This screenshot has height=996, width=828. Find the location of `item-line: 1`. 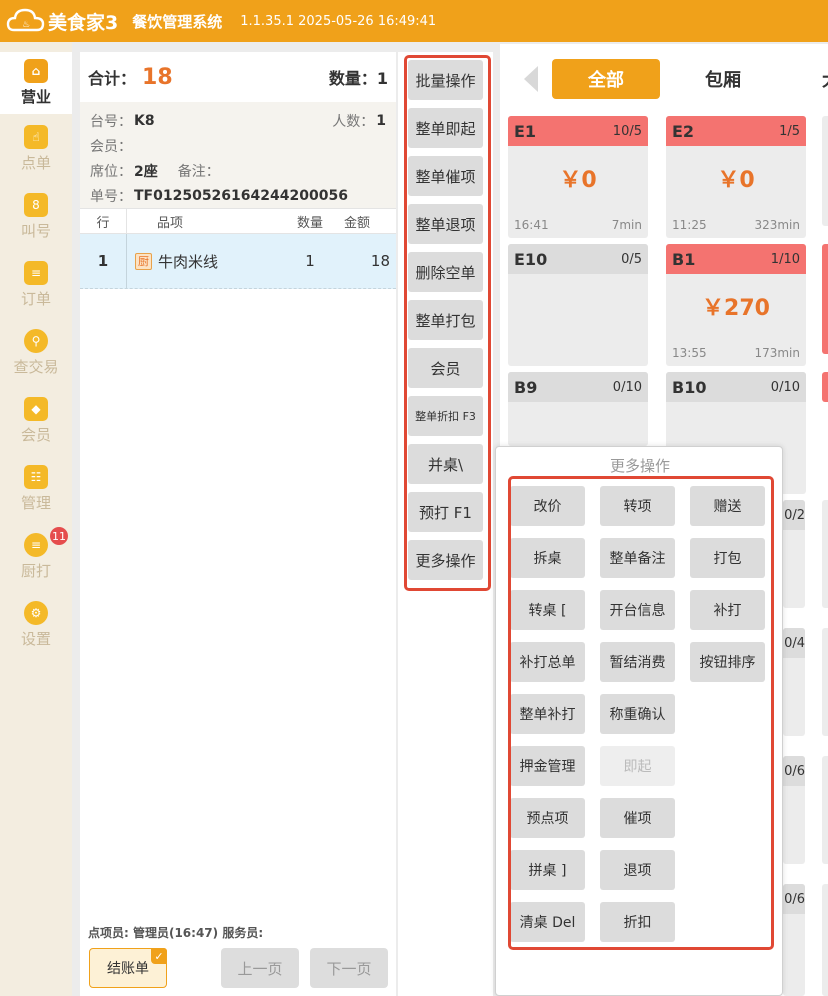

item-line: 1 is located at coordinates (103, 261).